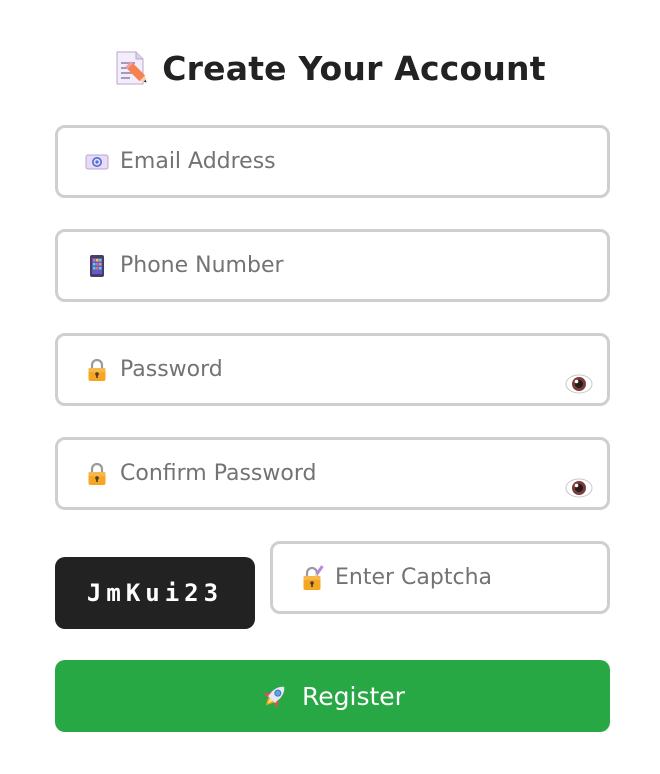 The image size is (660, 774). I want to click on captcha-code: JmKui23, so click(155, 593).